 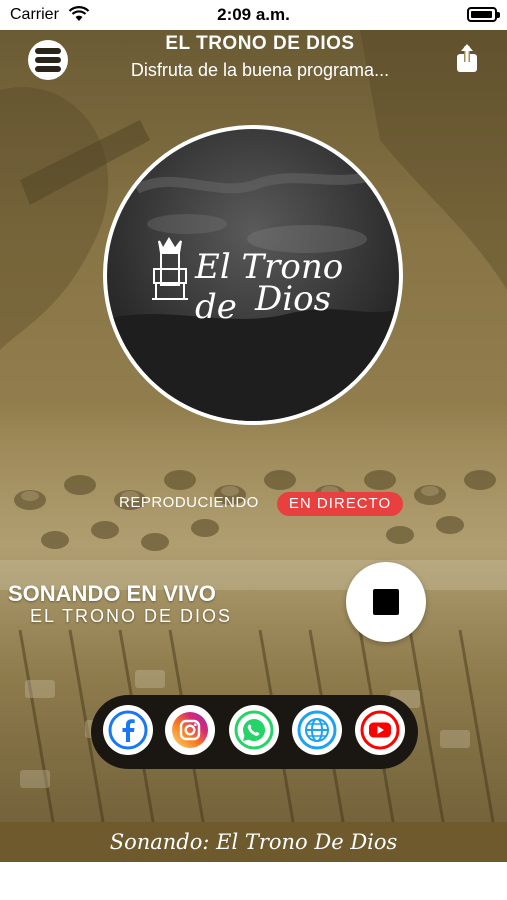 What do you see at coordinates (483, 14) in the screenshot?
I see `battery-icon` at bounding box center [483, 14].